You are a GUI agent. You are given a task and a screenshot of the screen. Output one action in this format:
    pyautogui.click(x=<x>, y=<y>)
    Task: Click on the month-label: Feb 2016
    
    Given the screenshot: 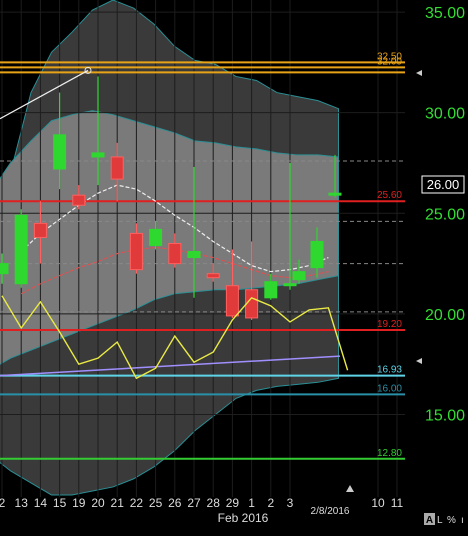 What is the action you would take?
    pyautogui.click(x=243, y=518)
    